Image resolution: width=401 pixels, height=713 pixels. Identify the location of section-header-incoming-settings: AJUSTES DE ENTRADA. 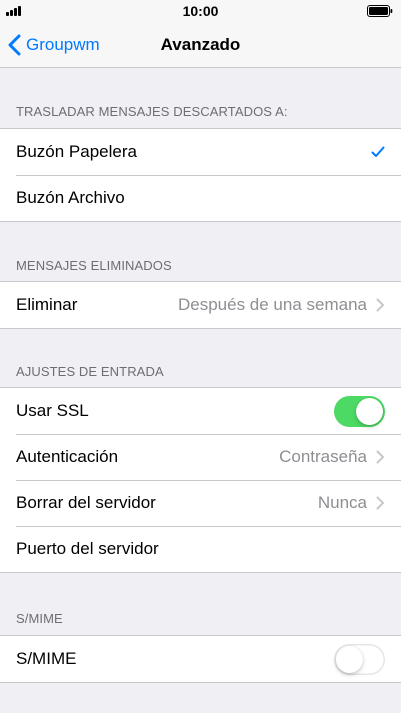
(90, 371).